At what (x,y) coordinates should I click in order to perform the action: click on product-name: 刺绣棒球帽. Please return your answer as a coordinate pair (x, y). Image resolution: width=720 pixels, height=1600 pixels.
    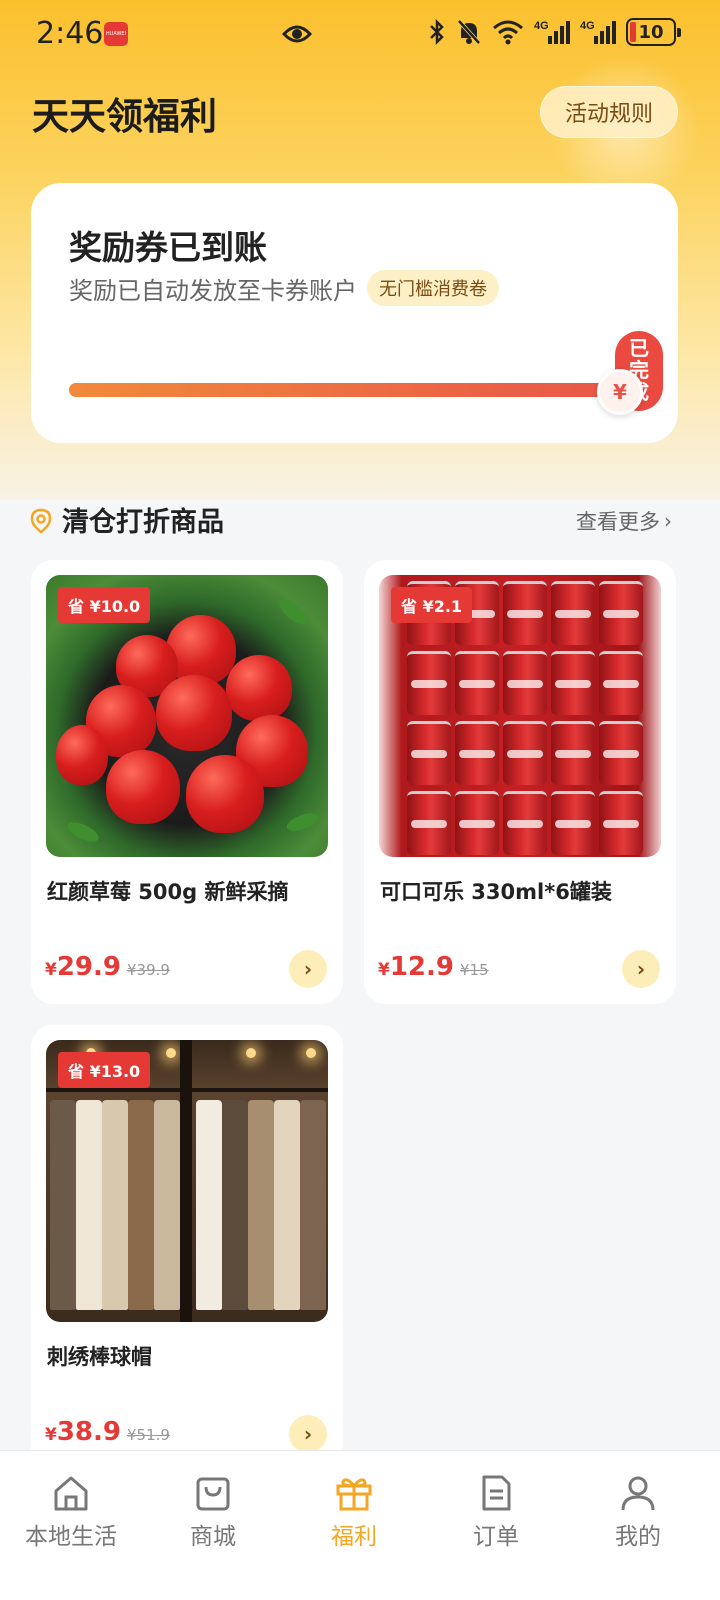
    Looking at the image, I should click on (99, 1357).